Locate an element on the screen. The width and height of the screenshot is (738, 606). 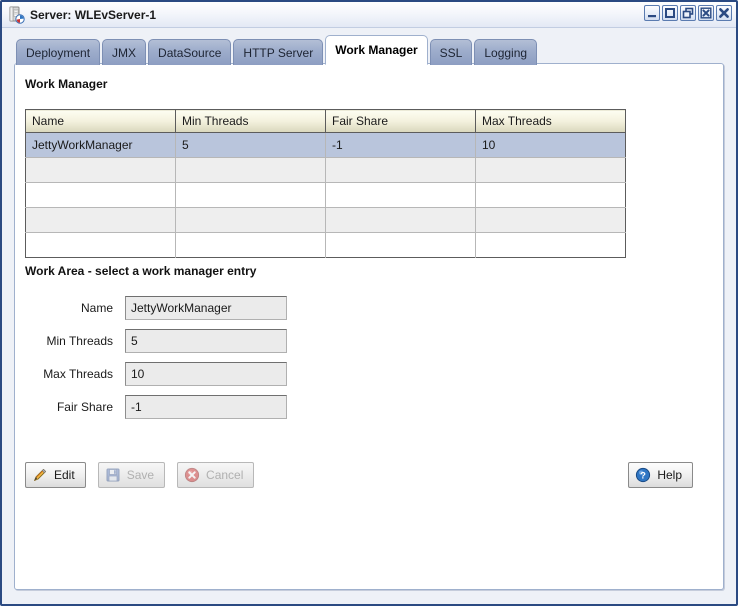
help-button: ? Help is located at coordinates (660, 475).